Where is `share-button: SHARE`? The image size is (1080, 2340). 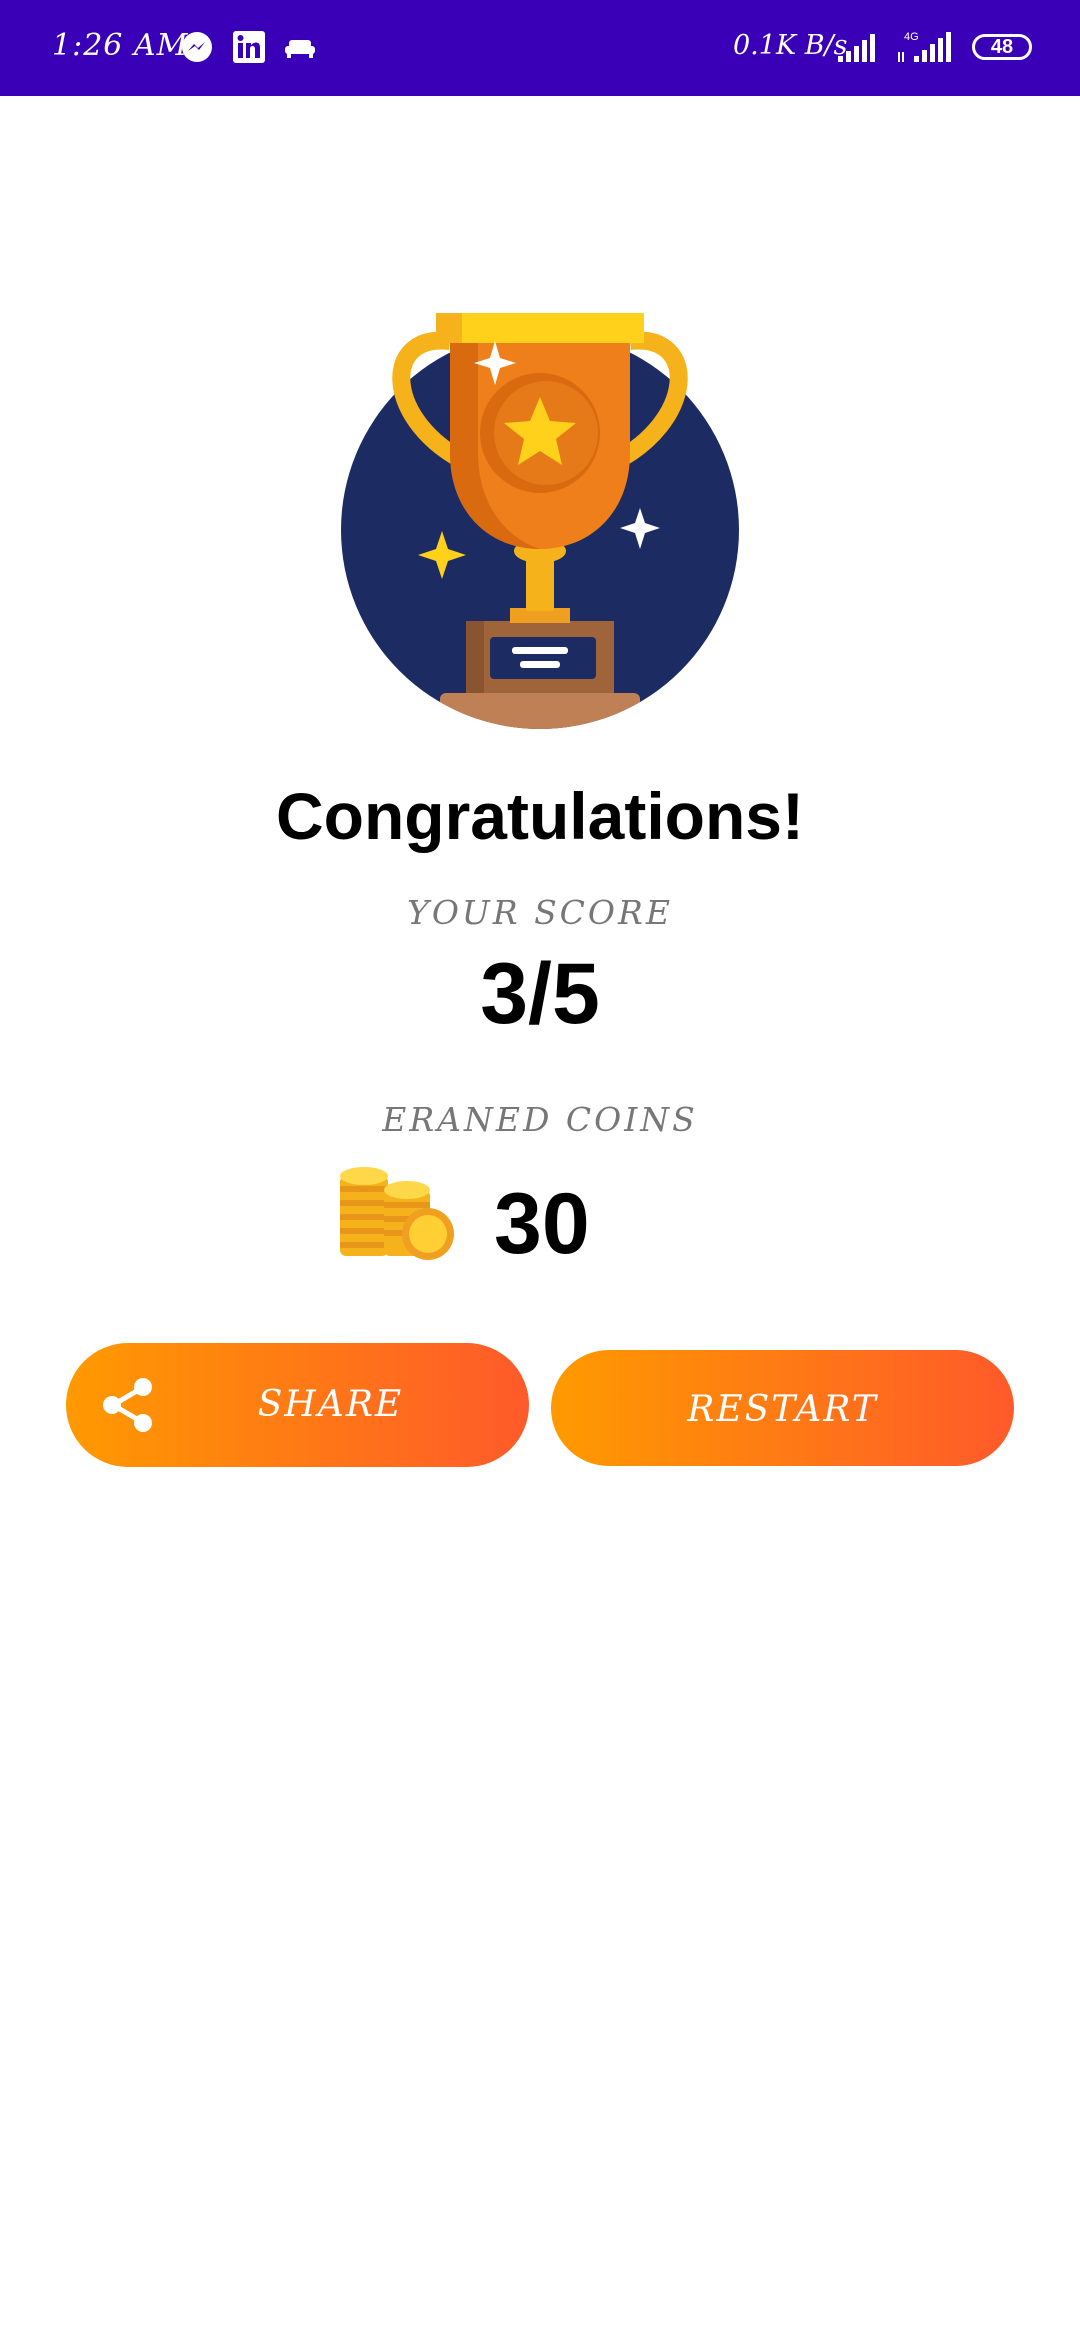
share-button: SHARE is located at coordinates (297, 1405).